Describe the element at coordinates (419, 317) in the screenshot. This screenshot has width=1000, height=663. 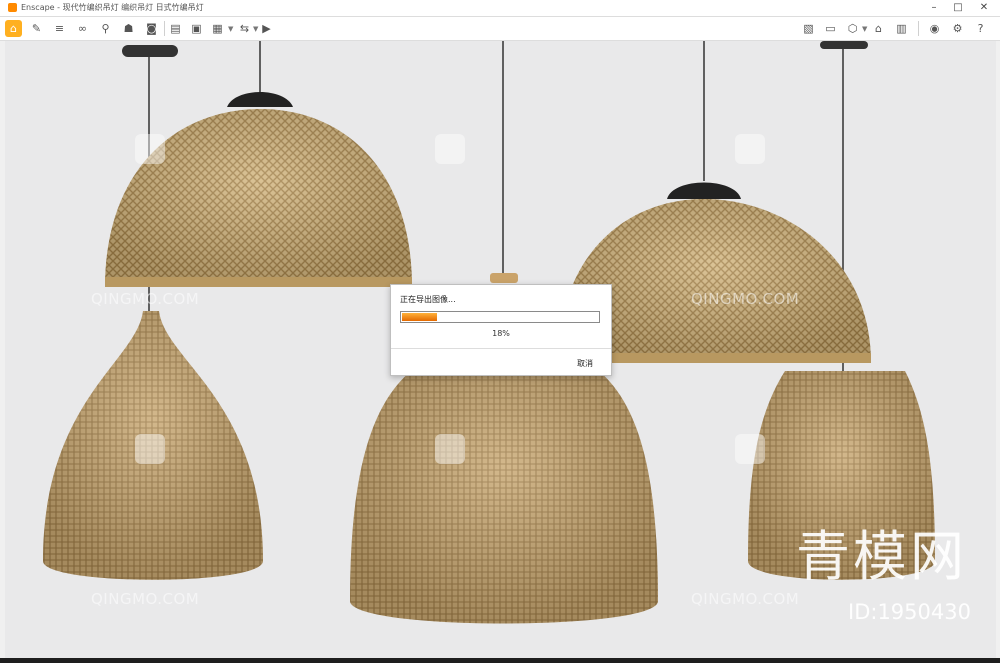
I see `progress-bar-fill` at that location.